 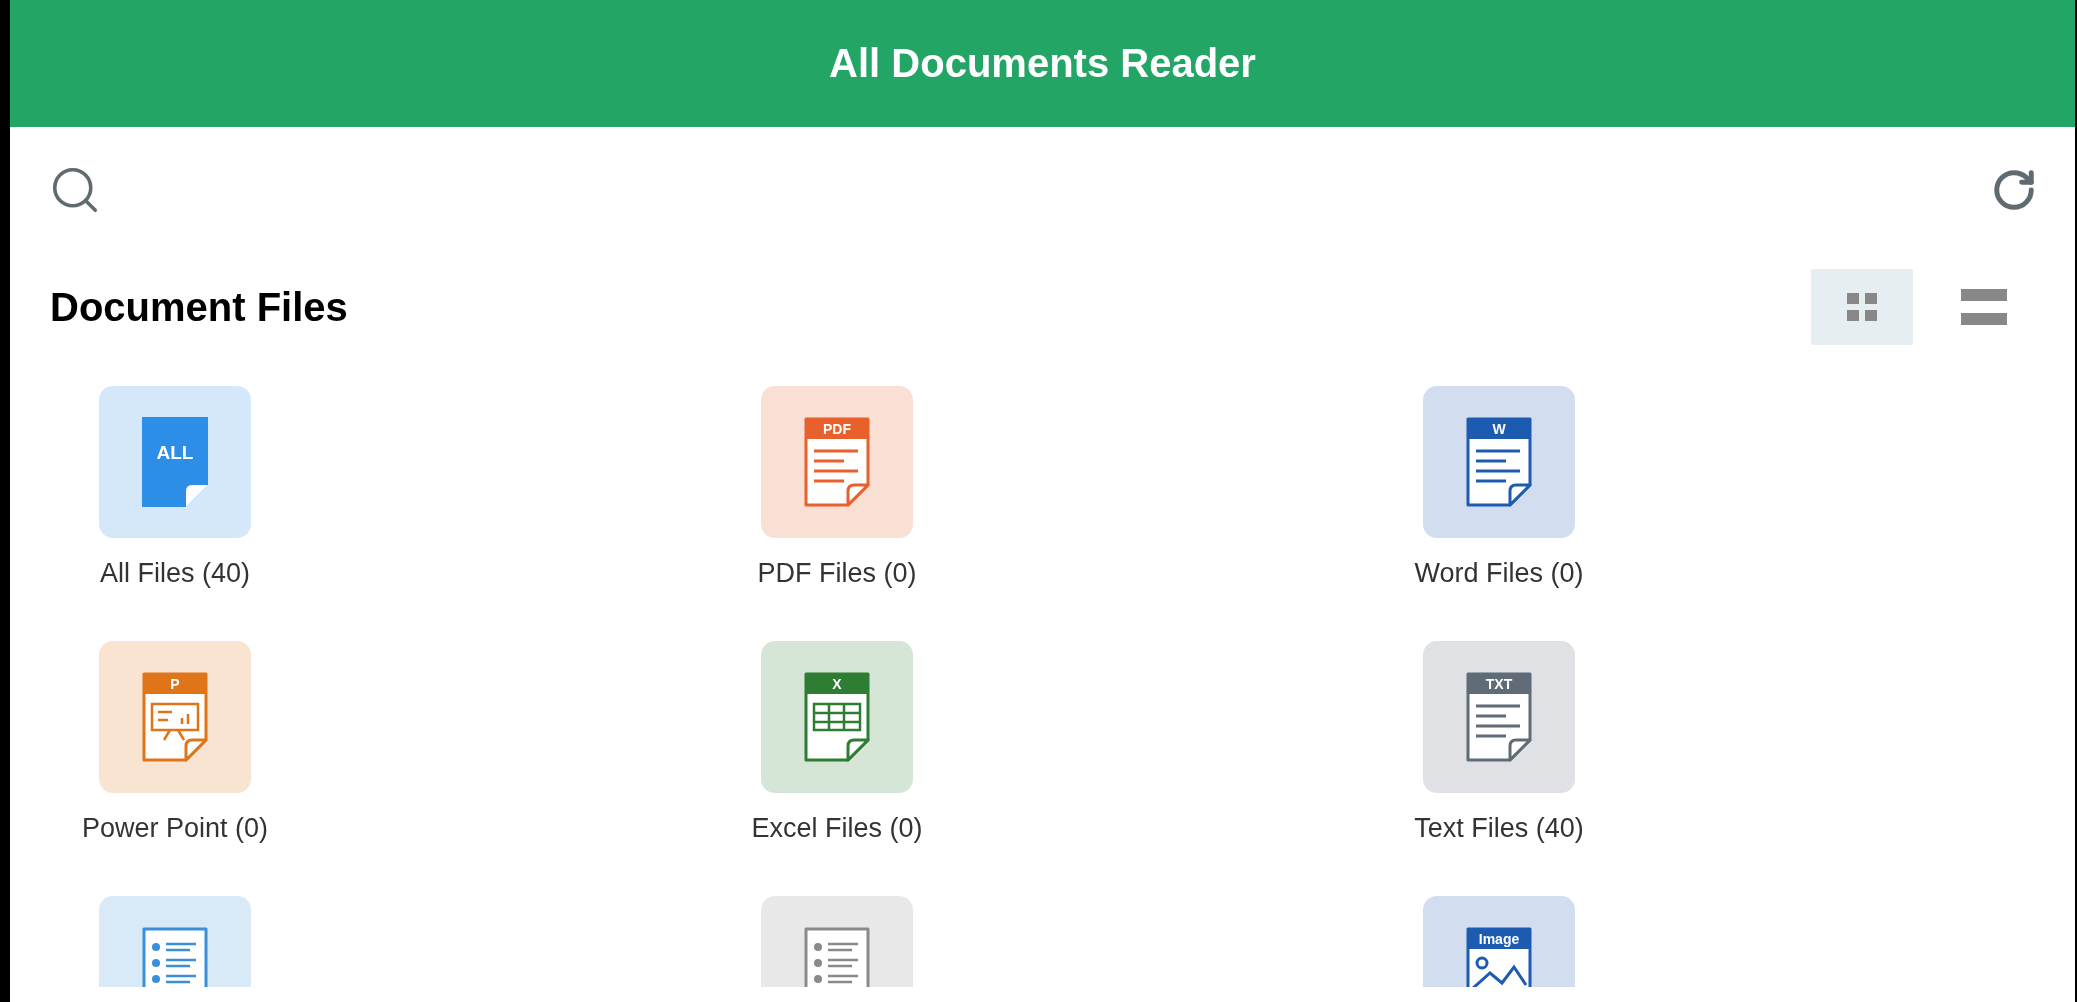 What do you see at coordinates (1499, 573) in the screenshot?
I see `category-label: Word Files (0)` at bounding box center [1499, 573].